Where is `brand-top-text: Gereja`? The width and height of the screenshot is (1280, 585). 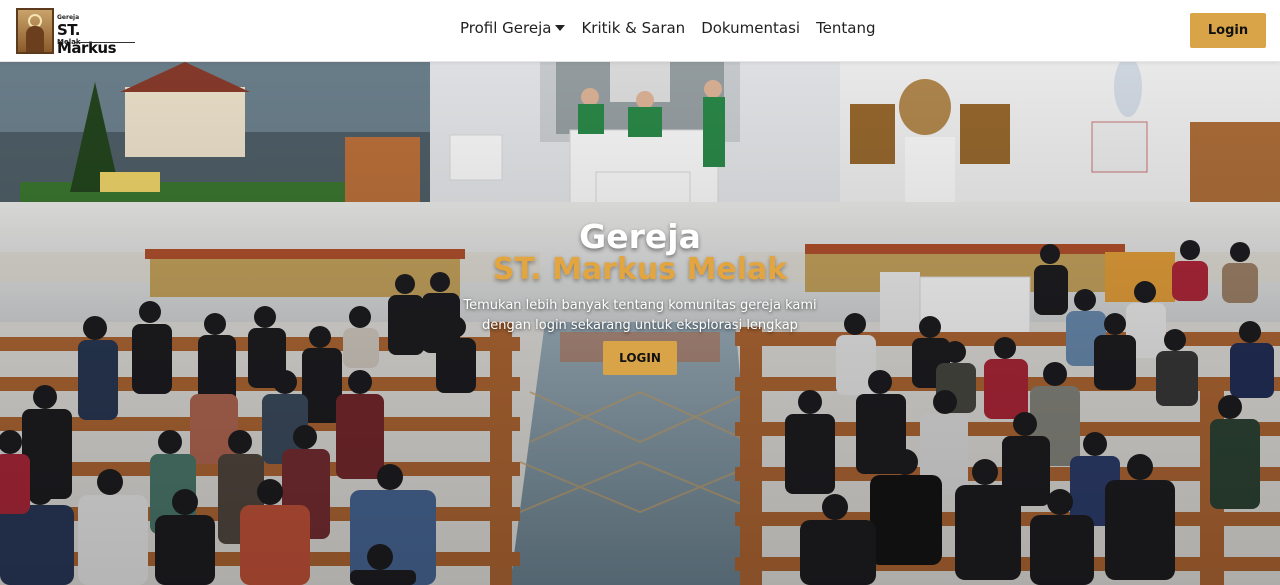 brand-top-text: Gereja is located at coordinates (68, 17).